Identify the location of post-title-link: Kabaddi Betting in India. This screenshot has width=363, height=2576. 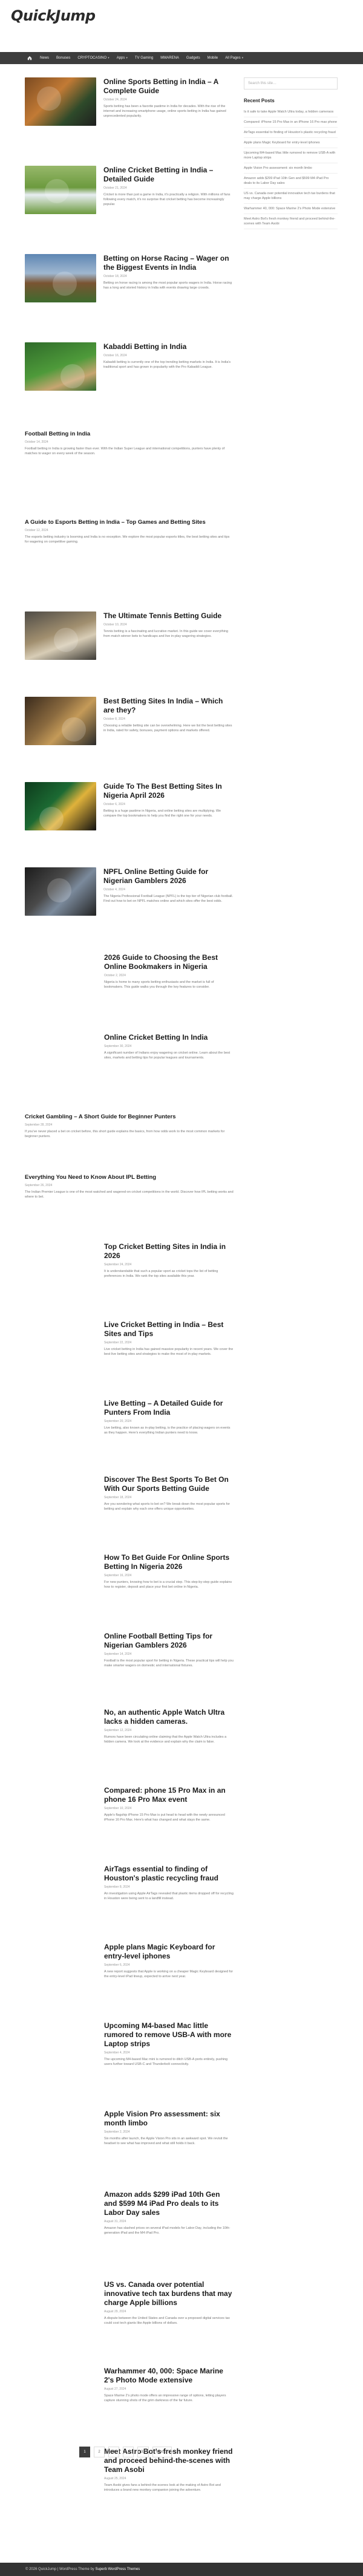
(168, 346).